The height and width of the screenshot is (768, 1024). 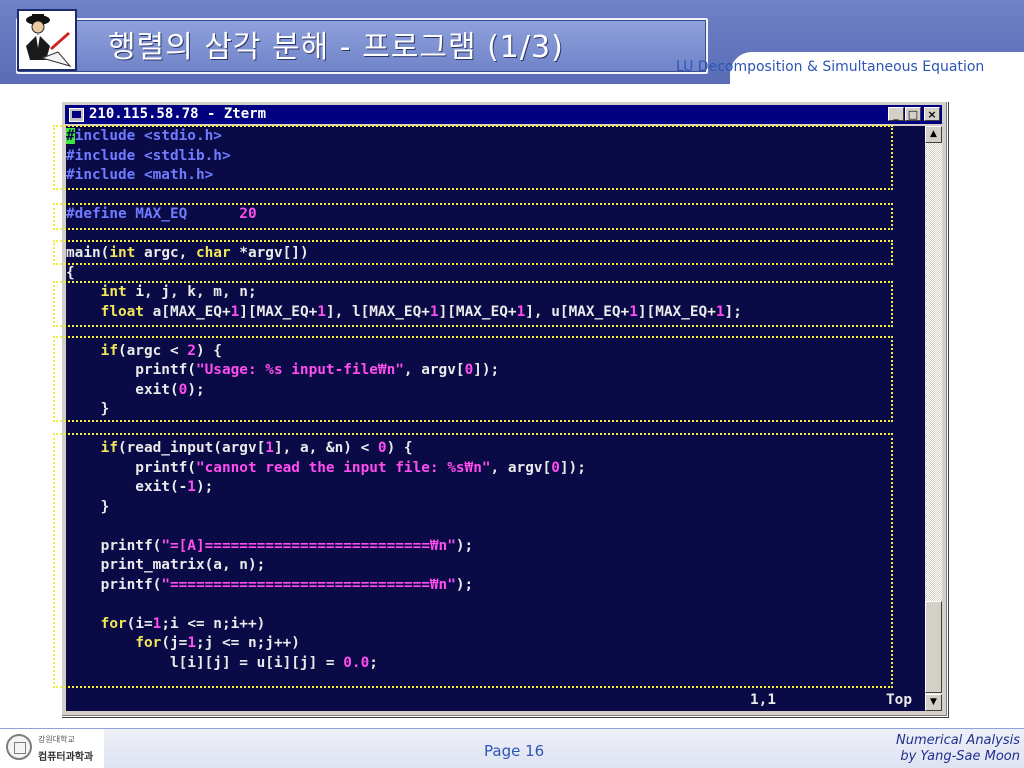 What do you see at coordinates (899, 700) in the screenshot?
I see `scroll-indicator: Top` at bounding box center [899, 700].